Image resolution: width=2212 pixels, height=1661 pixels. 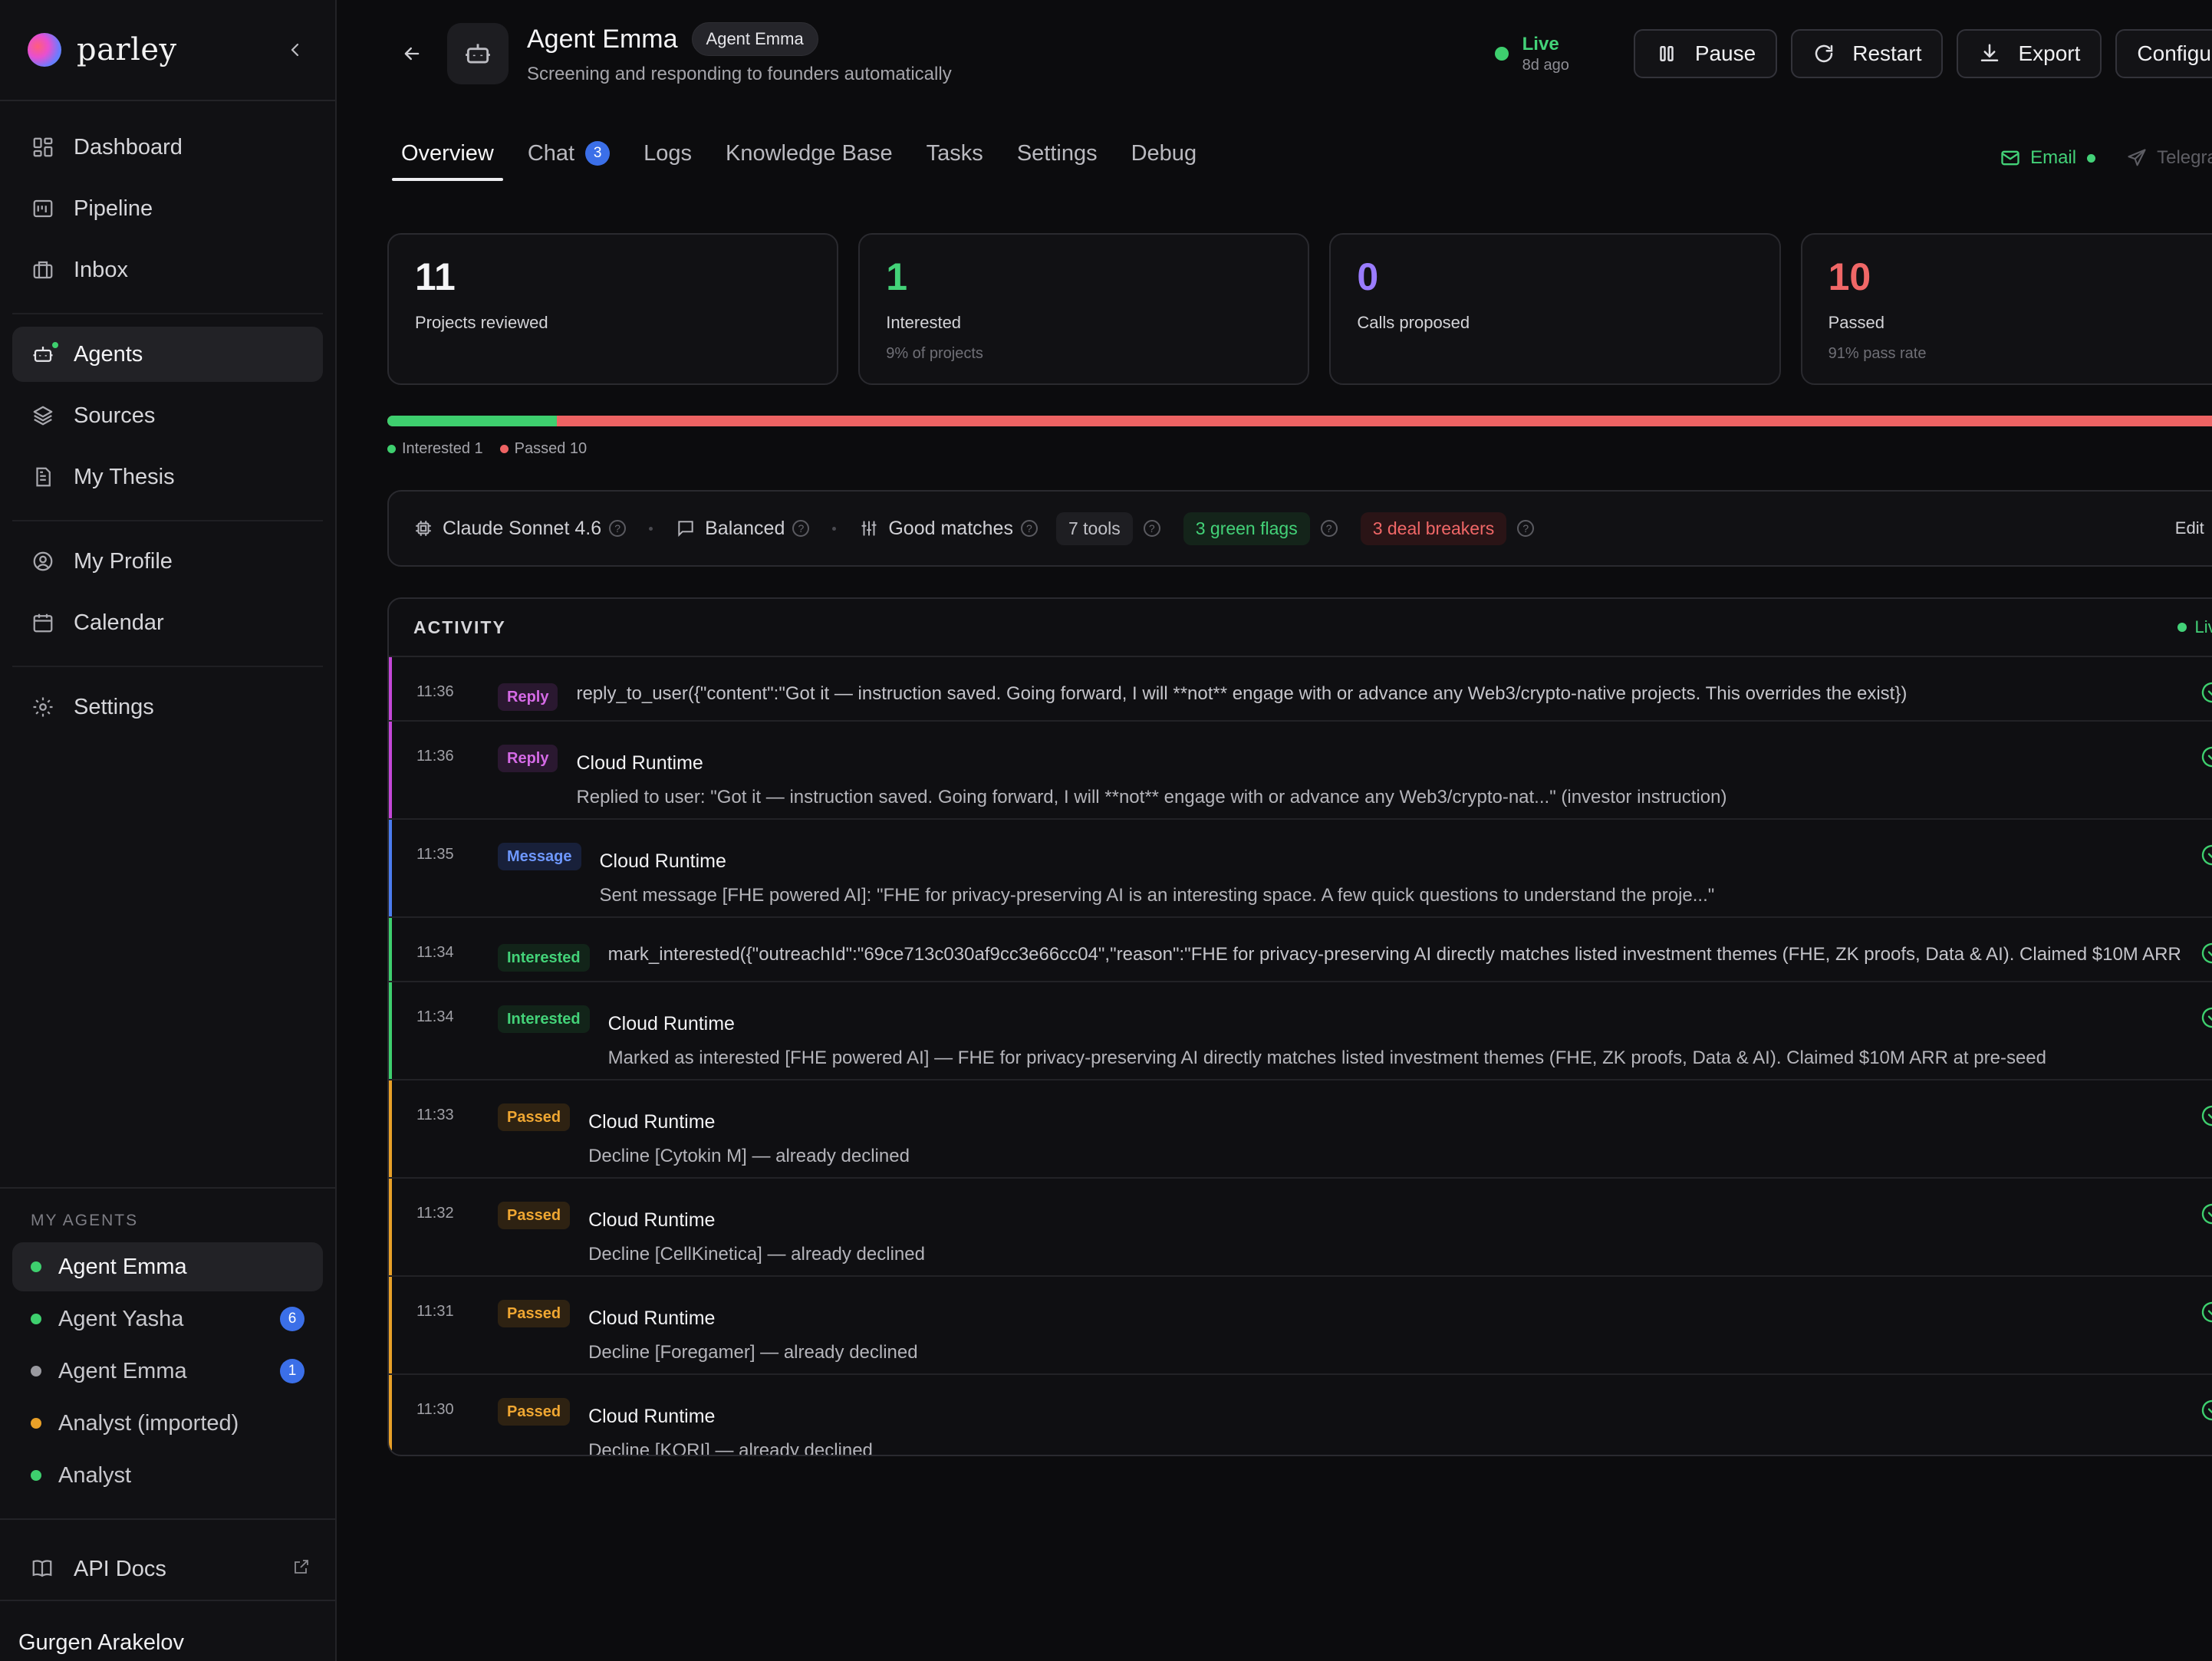 What do you see at coordinates (411, 53) in the screenshot?
I see `back-button` at bounding box center [411, 53].